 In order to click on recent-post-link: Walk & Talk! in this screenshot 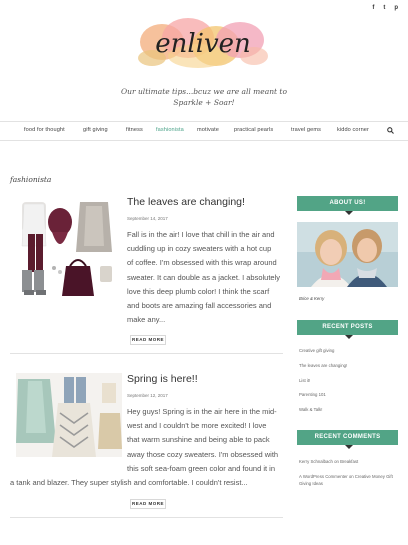, I will do `click(310, 409)`.